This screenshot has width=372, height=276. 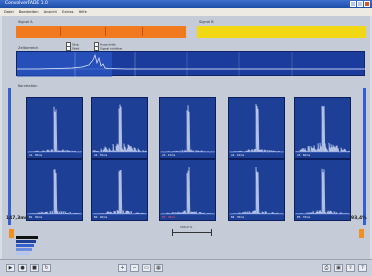 I want to click on zoom-slider-rail, so click(x=192, y=232).